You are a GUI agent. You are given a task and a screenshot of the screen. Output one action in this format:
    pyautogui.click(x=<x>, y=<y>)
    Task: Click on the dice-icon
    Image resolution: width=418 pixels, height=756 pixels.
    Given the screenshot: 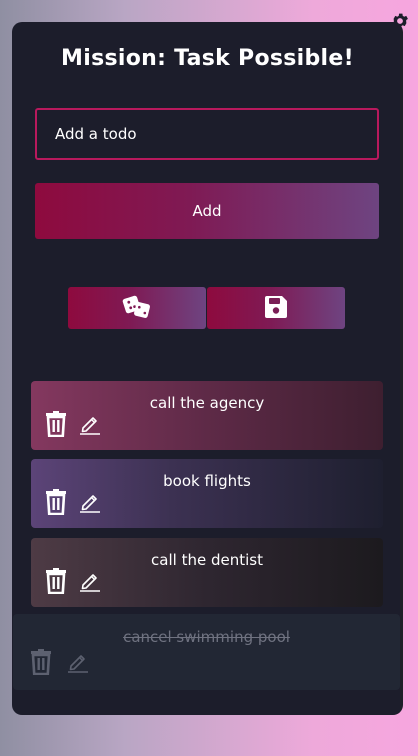 What is the action you would take?
    pyautogui.click(x=137, y=308)
    